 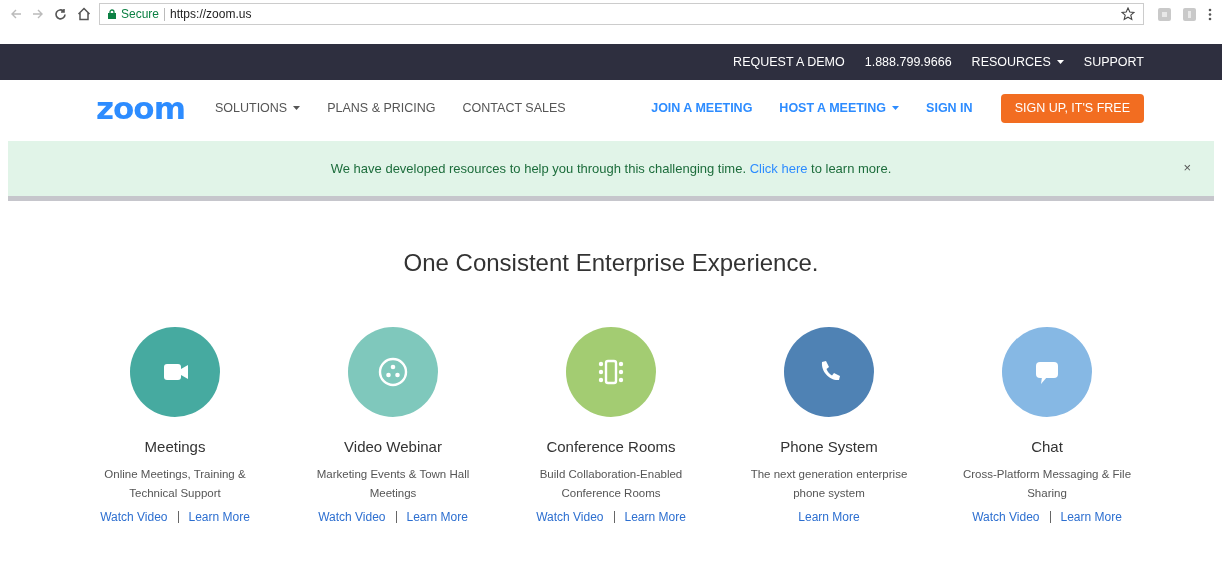 I want to click on home-icon, so click(x=84, y=14).